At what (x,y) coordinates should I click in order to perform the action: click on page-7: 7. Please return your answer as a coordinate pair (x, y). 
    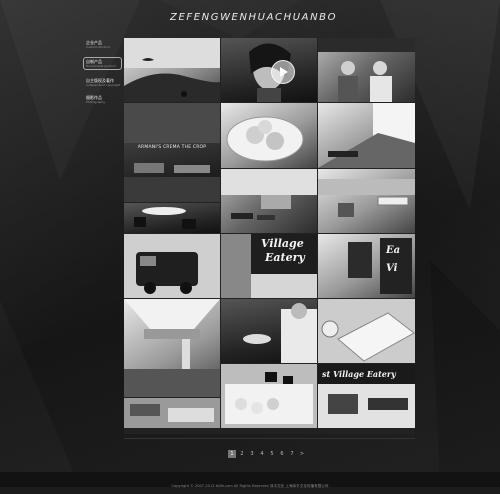
    Looking at the image, I should click on (292, 454).